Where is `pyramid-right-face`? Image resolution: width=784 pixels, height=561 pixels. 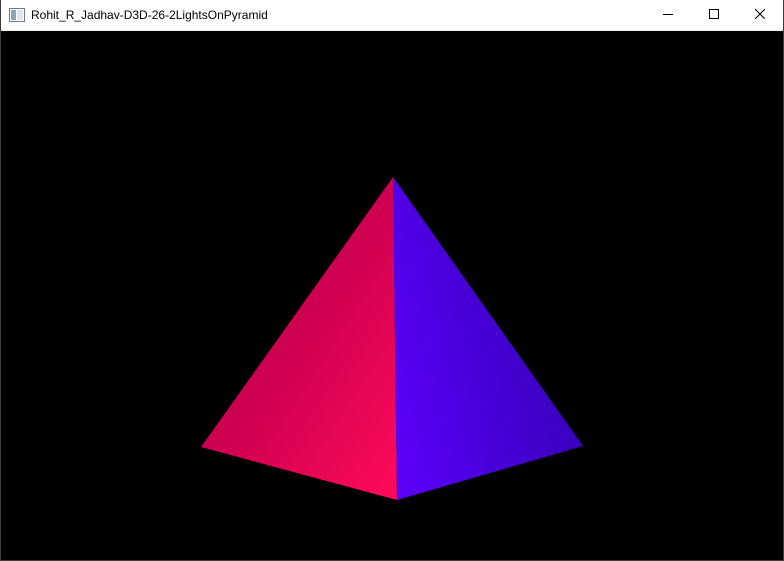 pyramid-right-face is located at coordinates (488, 338).